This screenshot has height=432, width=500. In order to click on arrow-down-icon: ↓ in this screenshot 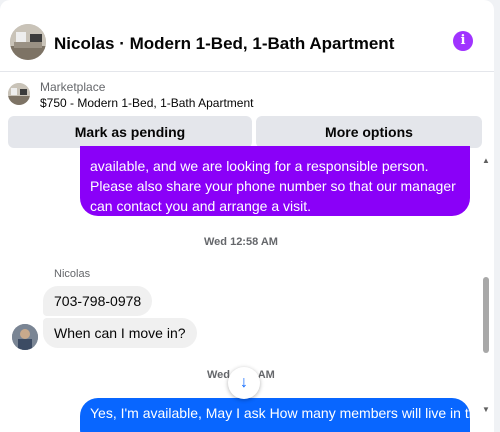, I will do `click(244, 382)`.